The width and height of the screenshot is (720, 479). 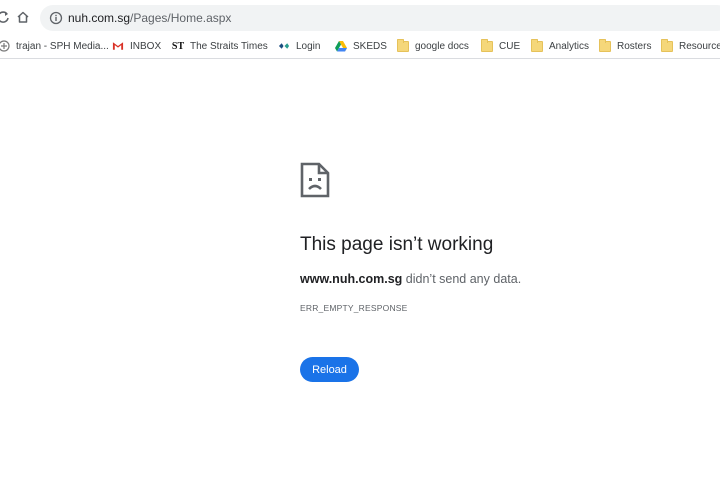 I want to click on url-text: nuh.com.sg/Pages/Home.aspx, so click(x=149, y=18).